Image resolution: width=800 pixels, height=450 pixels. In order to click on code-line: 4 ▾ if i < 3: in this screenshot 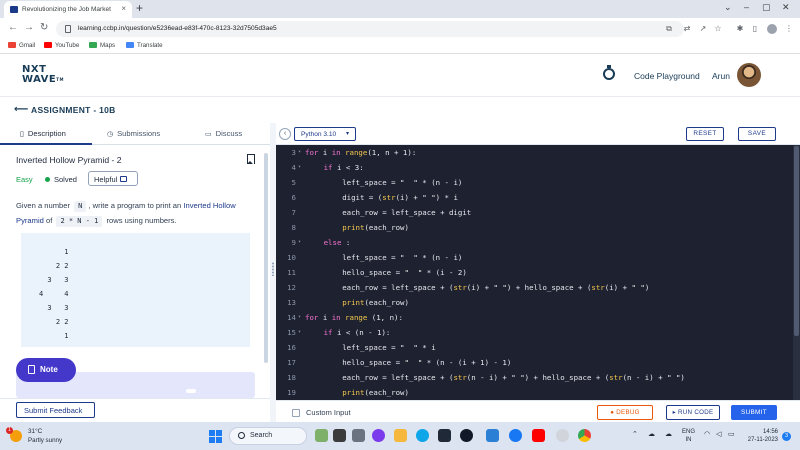, I will do `click(534, 167)`.